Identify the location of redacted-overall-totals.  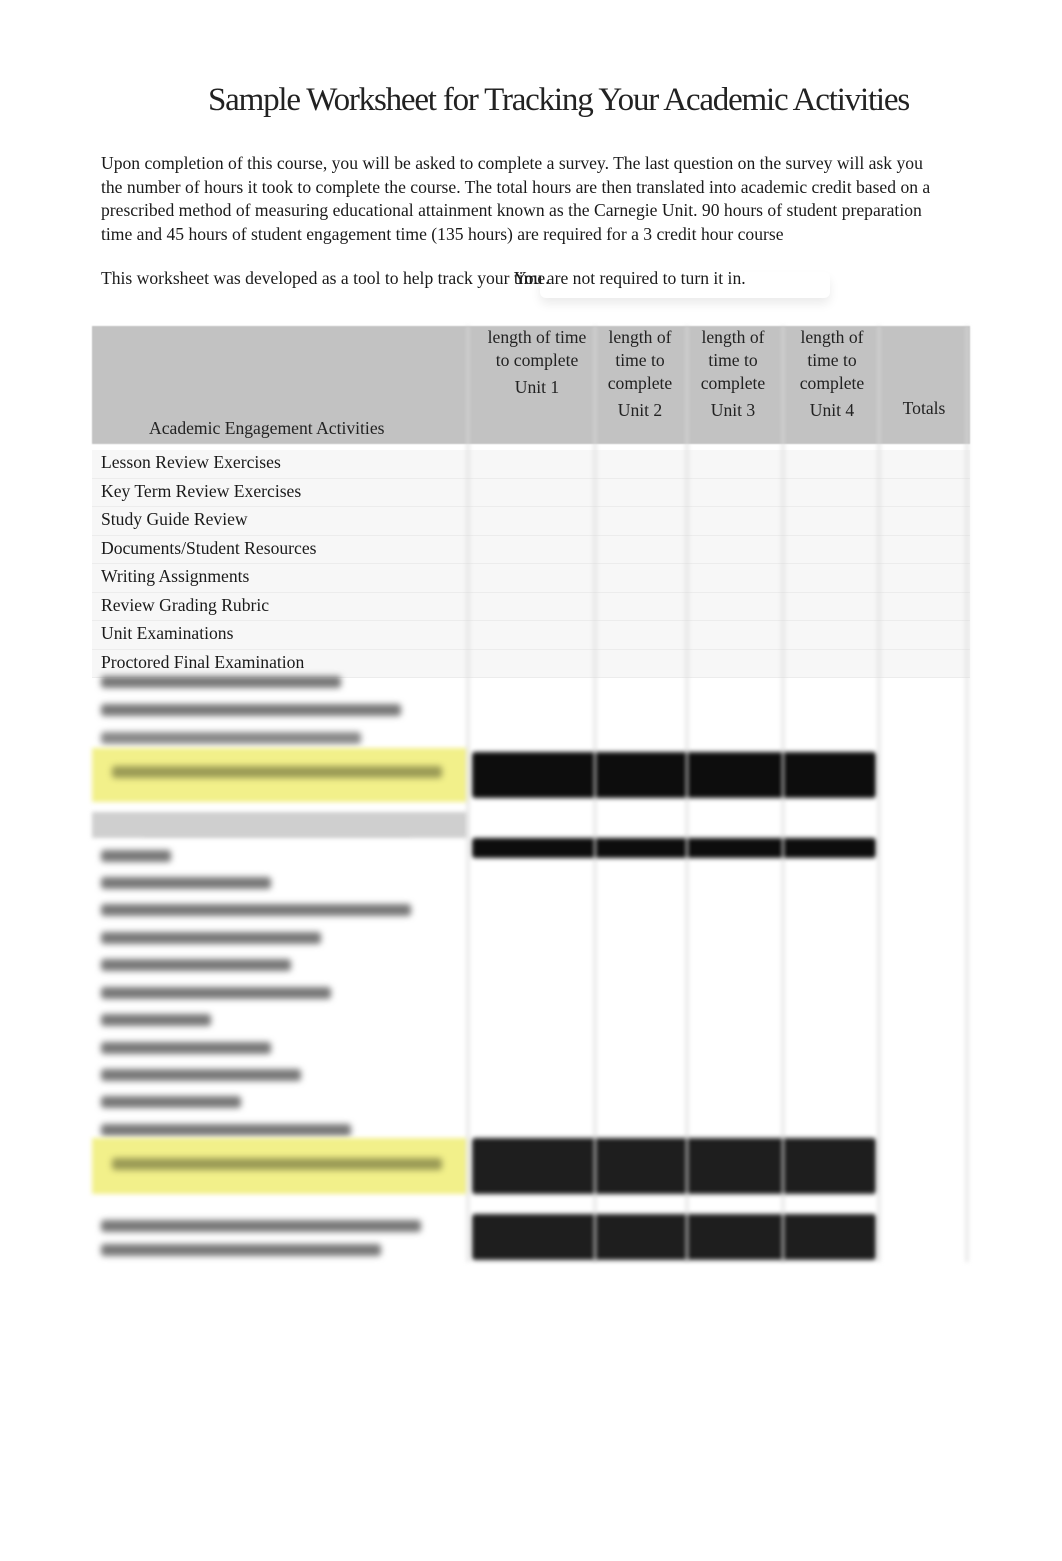
(674, 1237).